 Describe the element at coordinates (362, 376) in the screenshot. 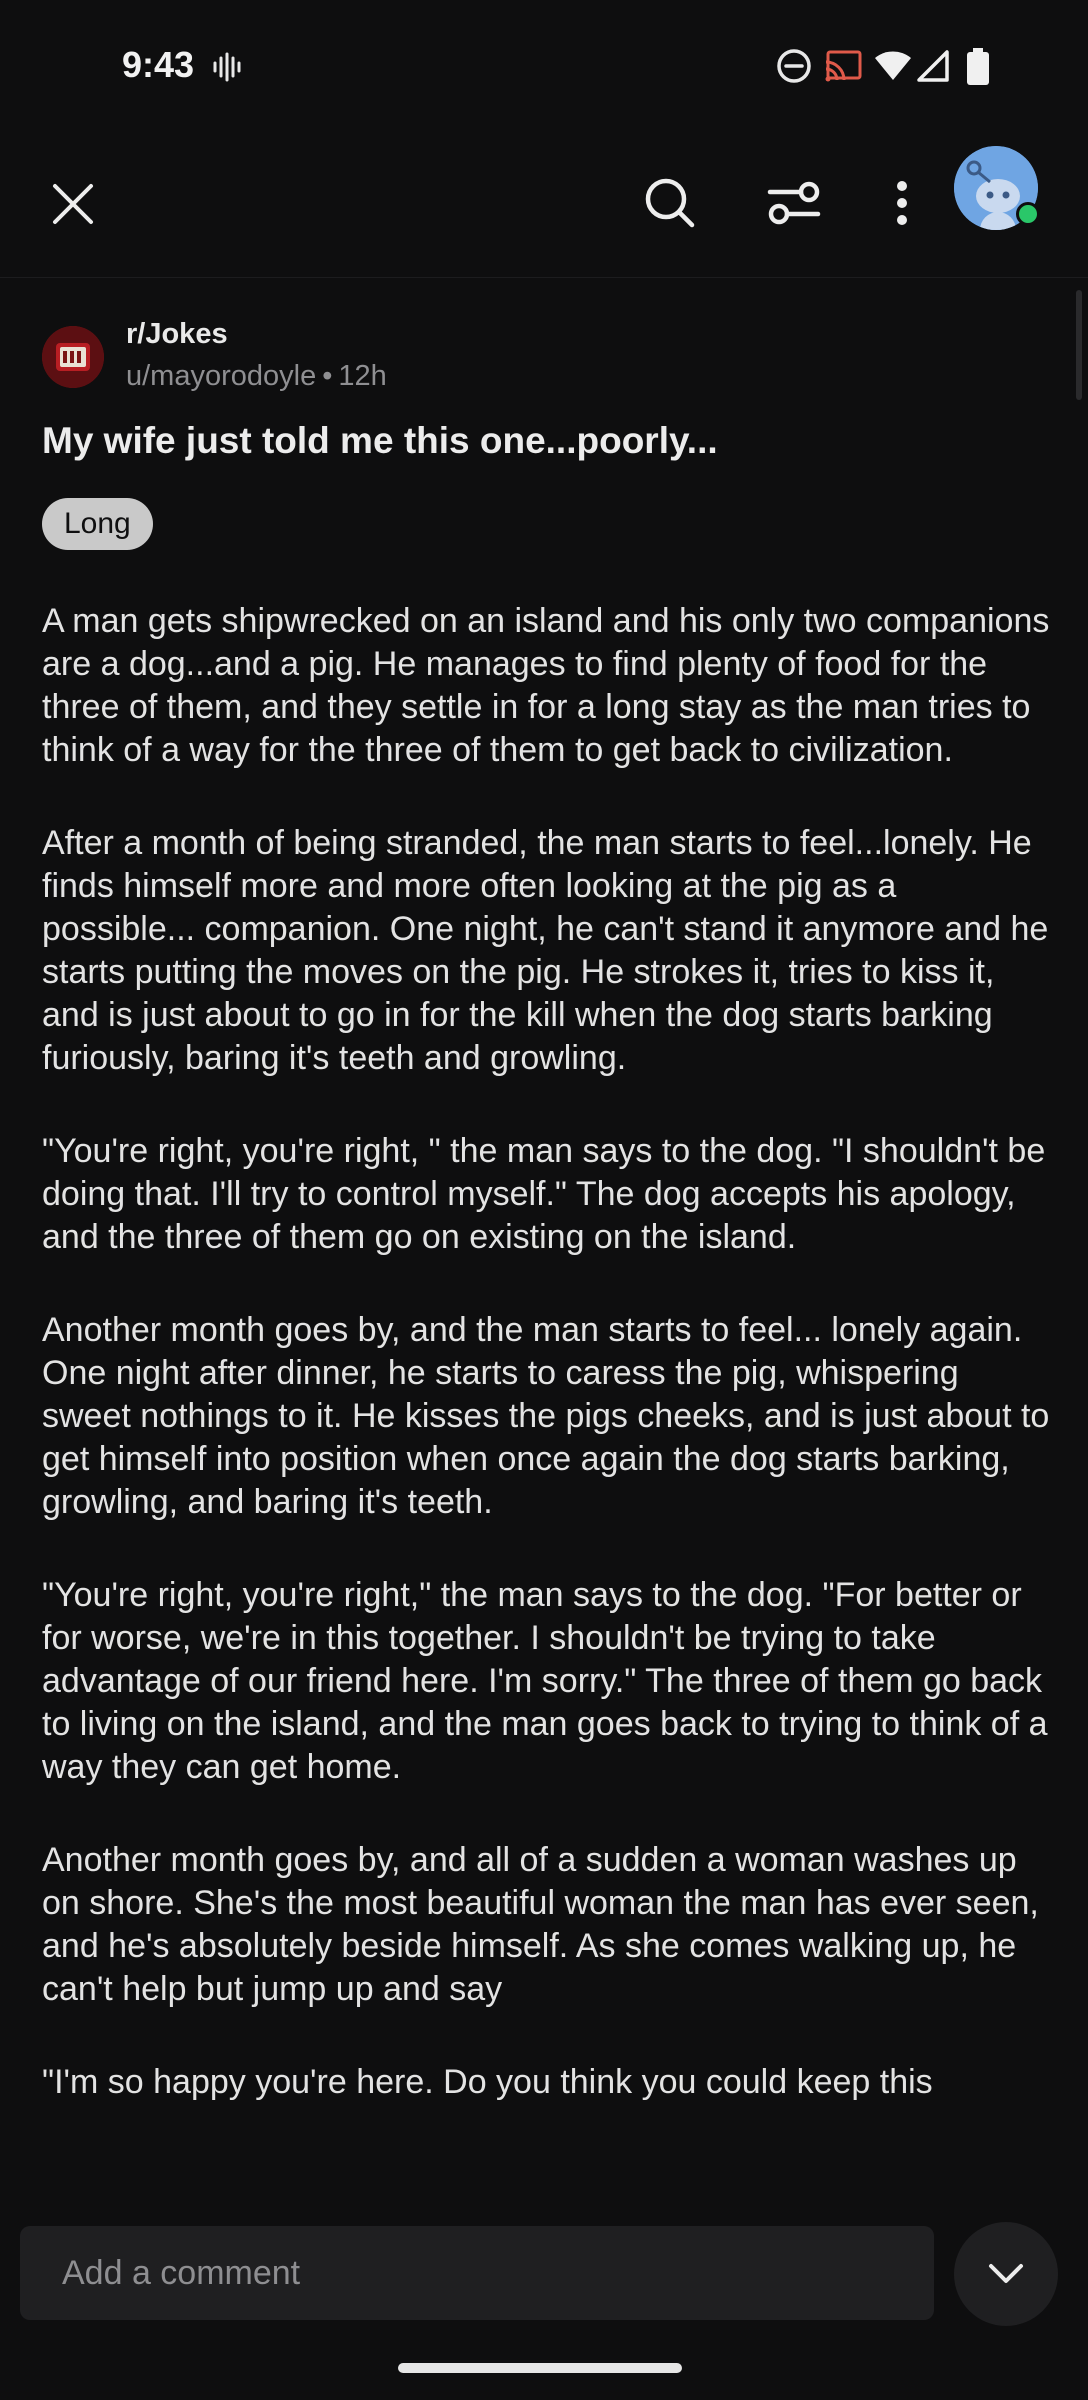

I see `post-age: 12h` at that location.